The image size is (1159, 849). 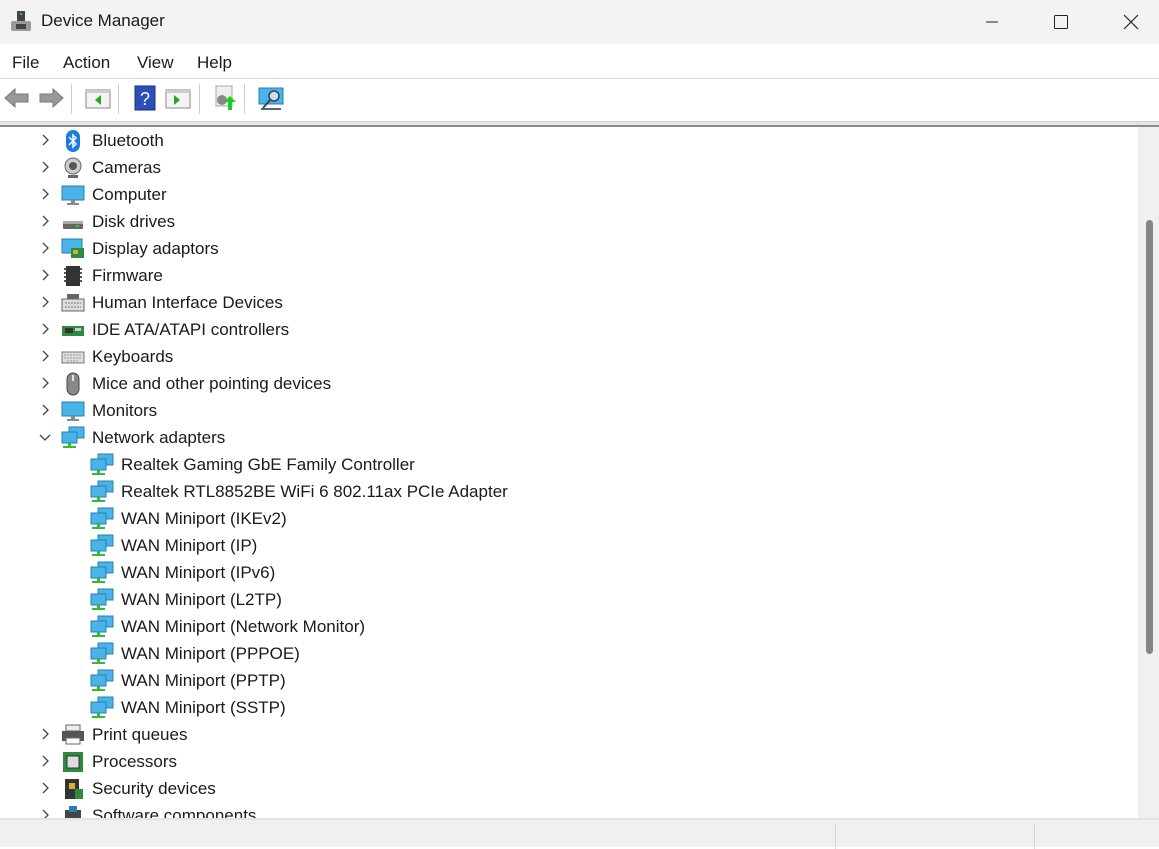 What do you see at coordinates (73, 167) in the screenshot?
I see `camera-icon` at bounding box center [73, 167].